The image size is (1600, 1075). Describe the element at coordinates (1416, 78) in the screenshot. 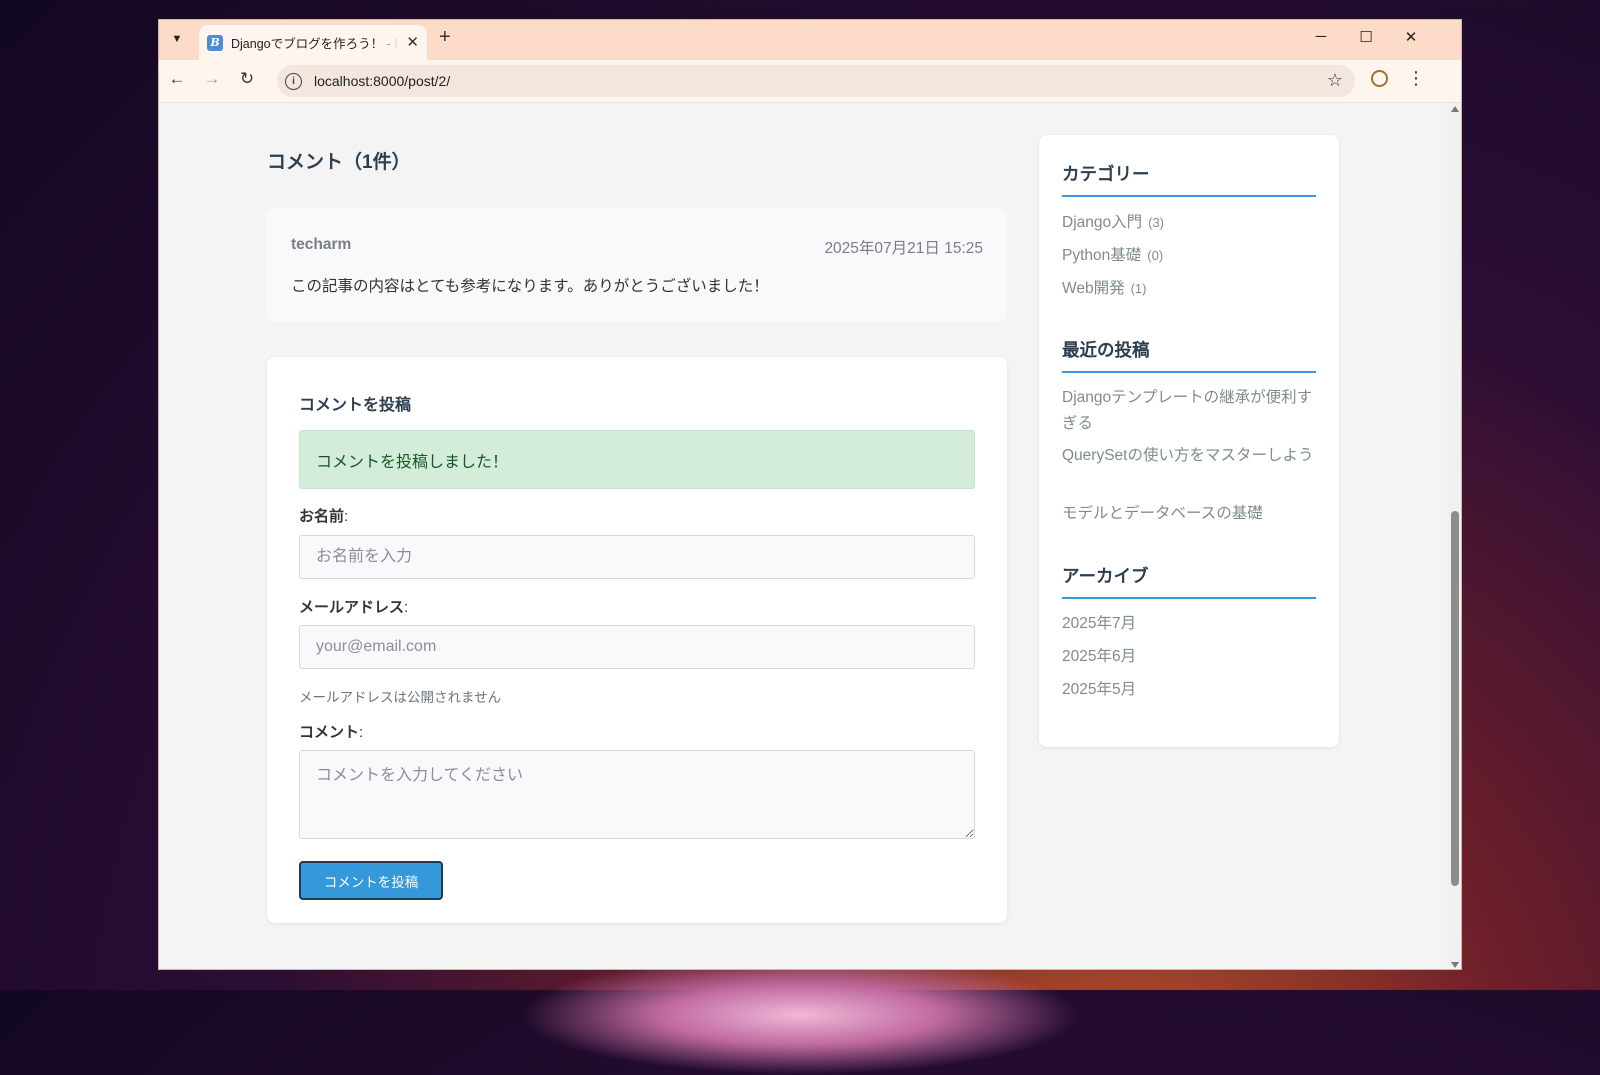

I see `kebab-menu-icon: ⋮` at that location.